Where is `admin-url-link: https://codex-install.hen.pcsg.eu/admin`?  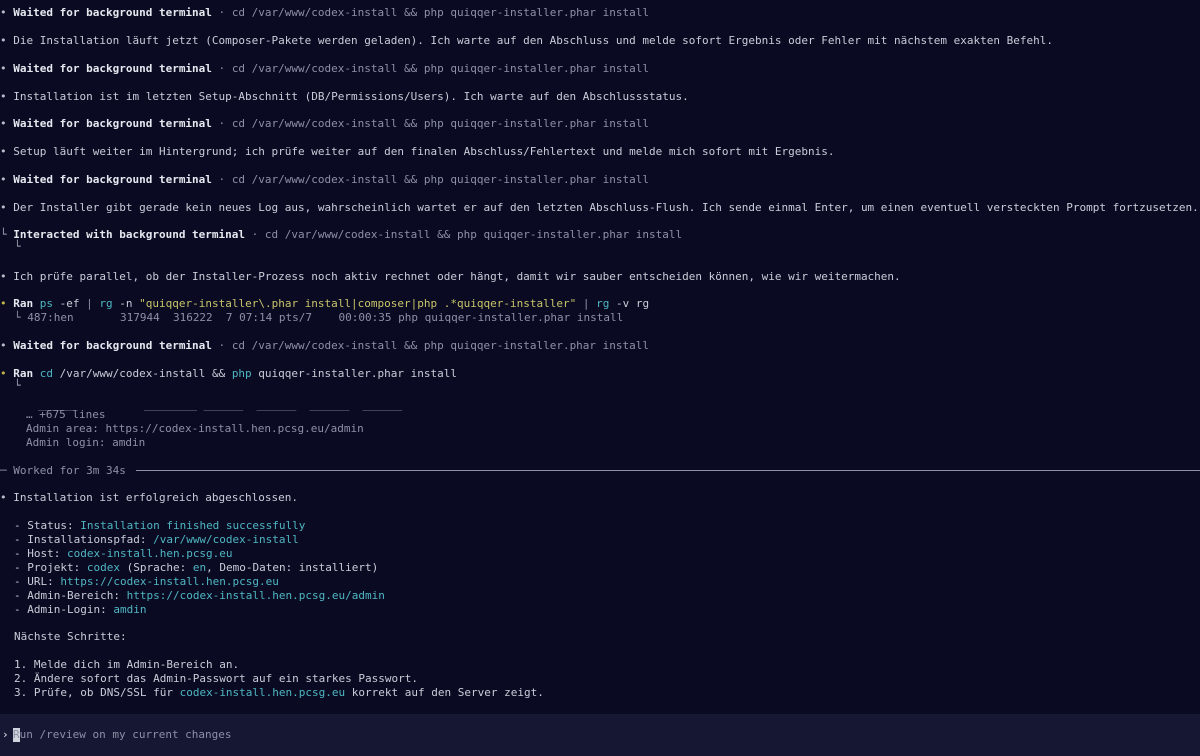
admin-url-link: https://codex-install.hen.pcsg.eu/admin is located at coordinates (256, 595).